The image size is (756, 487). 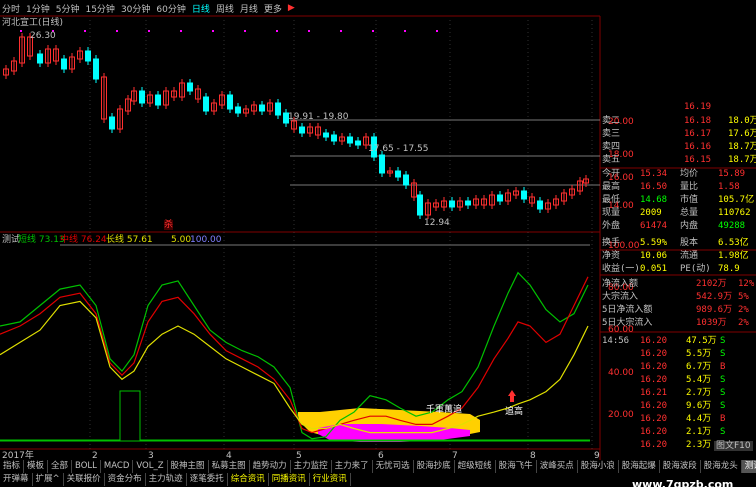 I want to click on stat-value: 110762, so click(x=734, y=213).